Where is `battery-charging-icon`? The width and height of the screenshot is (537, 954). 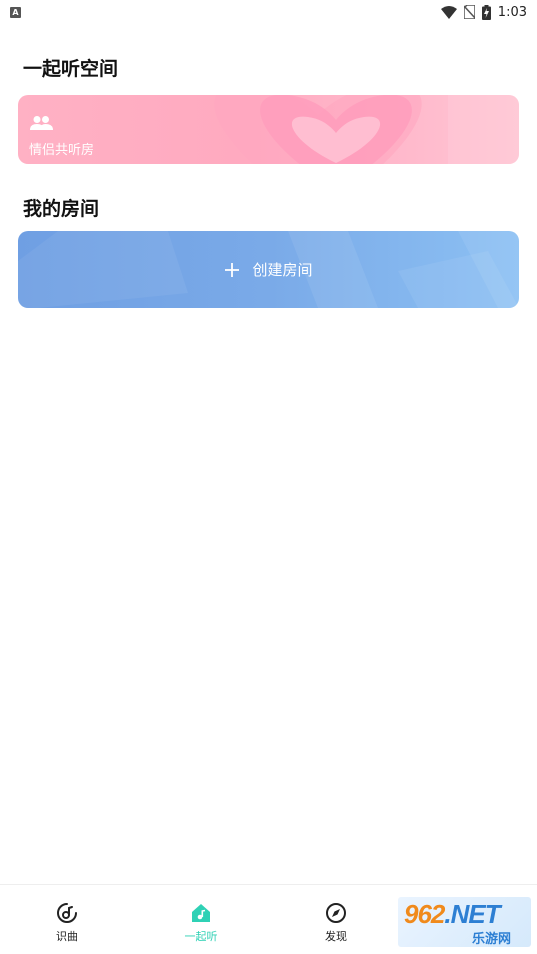 battery-charging-icon is located at coordinates (486, 12).